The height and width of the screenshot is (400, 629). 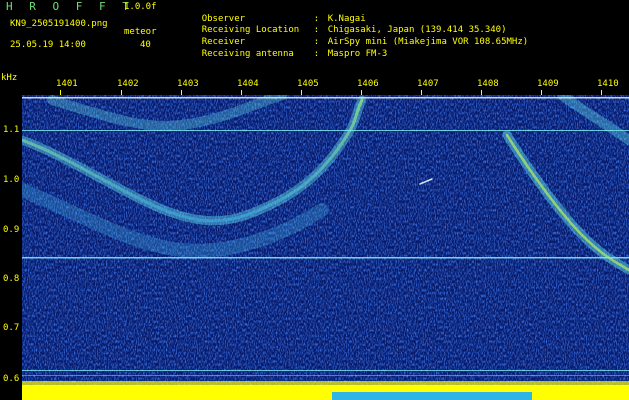 What do you see at coordinates (145, 45) in the screenshot?
I see `count-label: 40` at bounding box center [145, 45].